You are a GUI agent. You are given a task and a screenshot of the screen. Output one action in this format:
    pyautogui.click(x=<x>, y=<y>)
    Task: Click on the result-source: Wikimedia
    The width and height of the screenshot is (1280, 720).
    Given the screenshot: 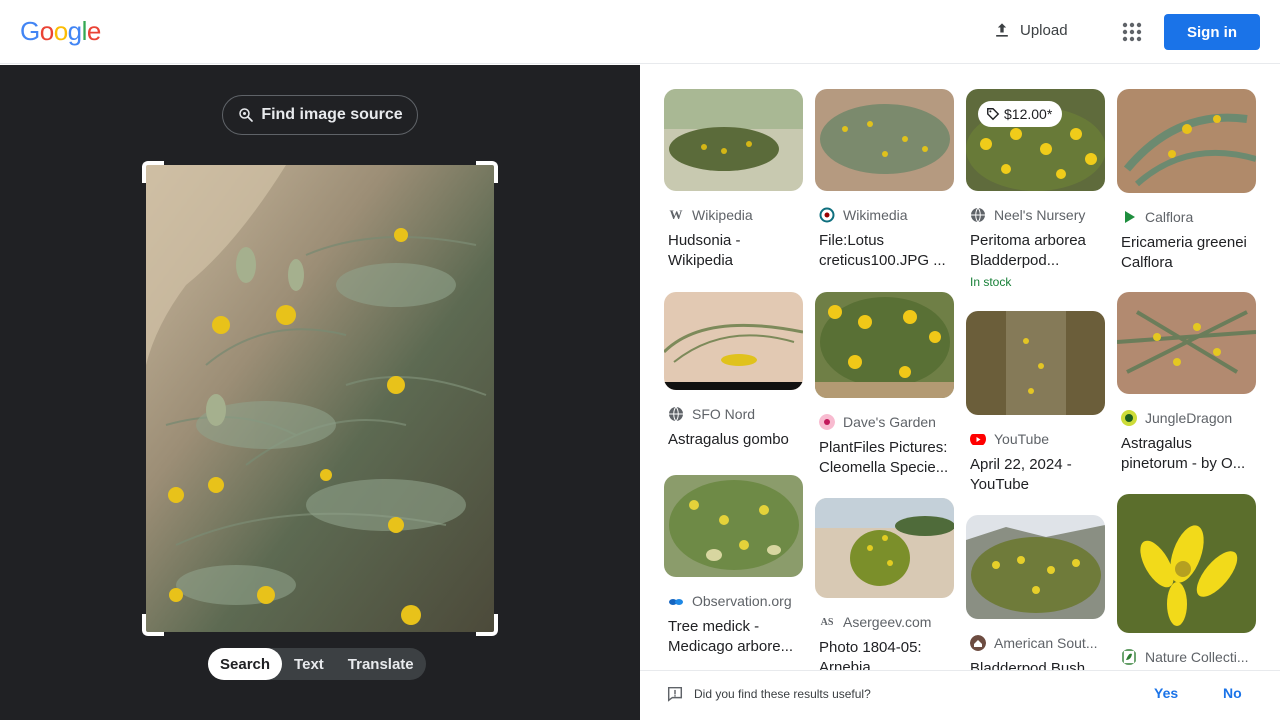 What is the action you would take?
    pyautogui.click(x=884, y=215)
    